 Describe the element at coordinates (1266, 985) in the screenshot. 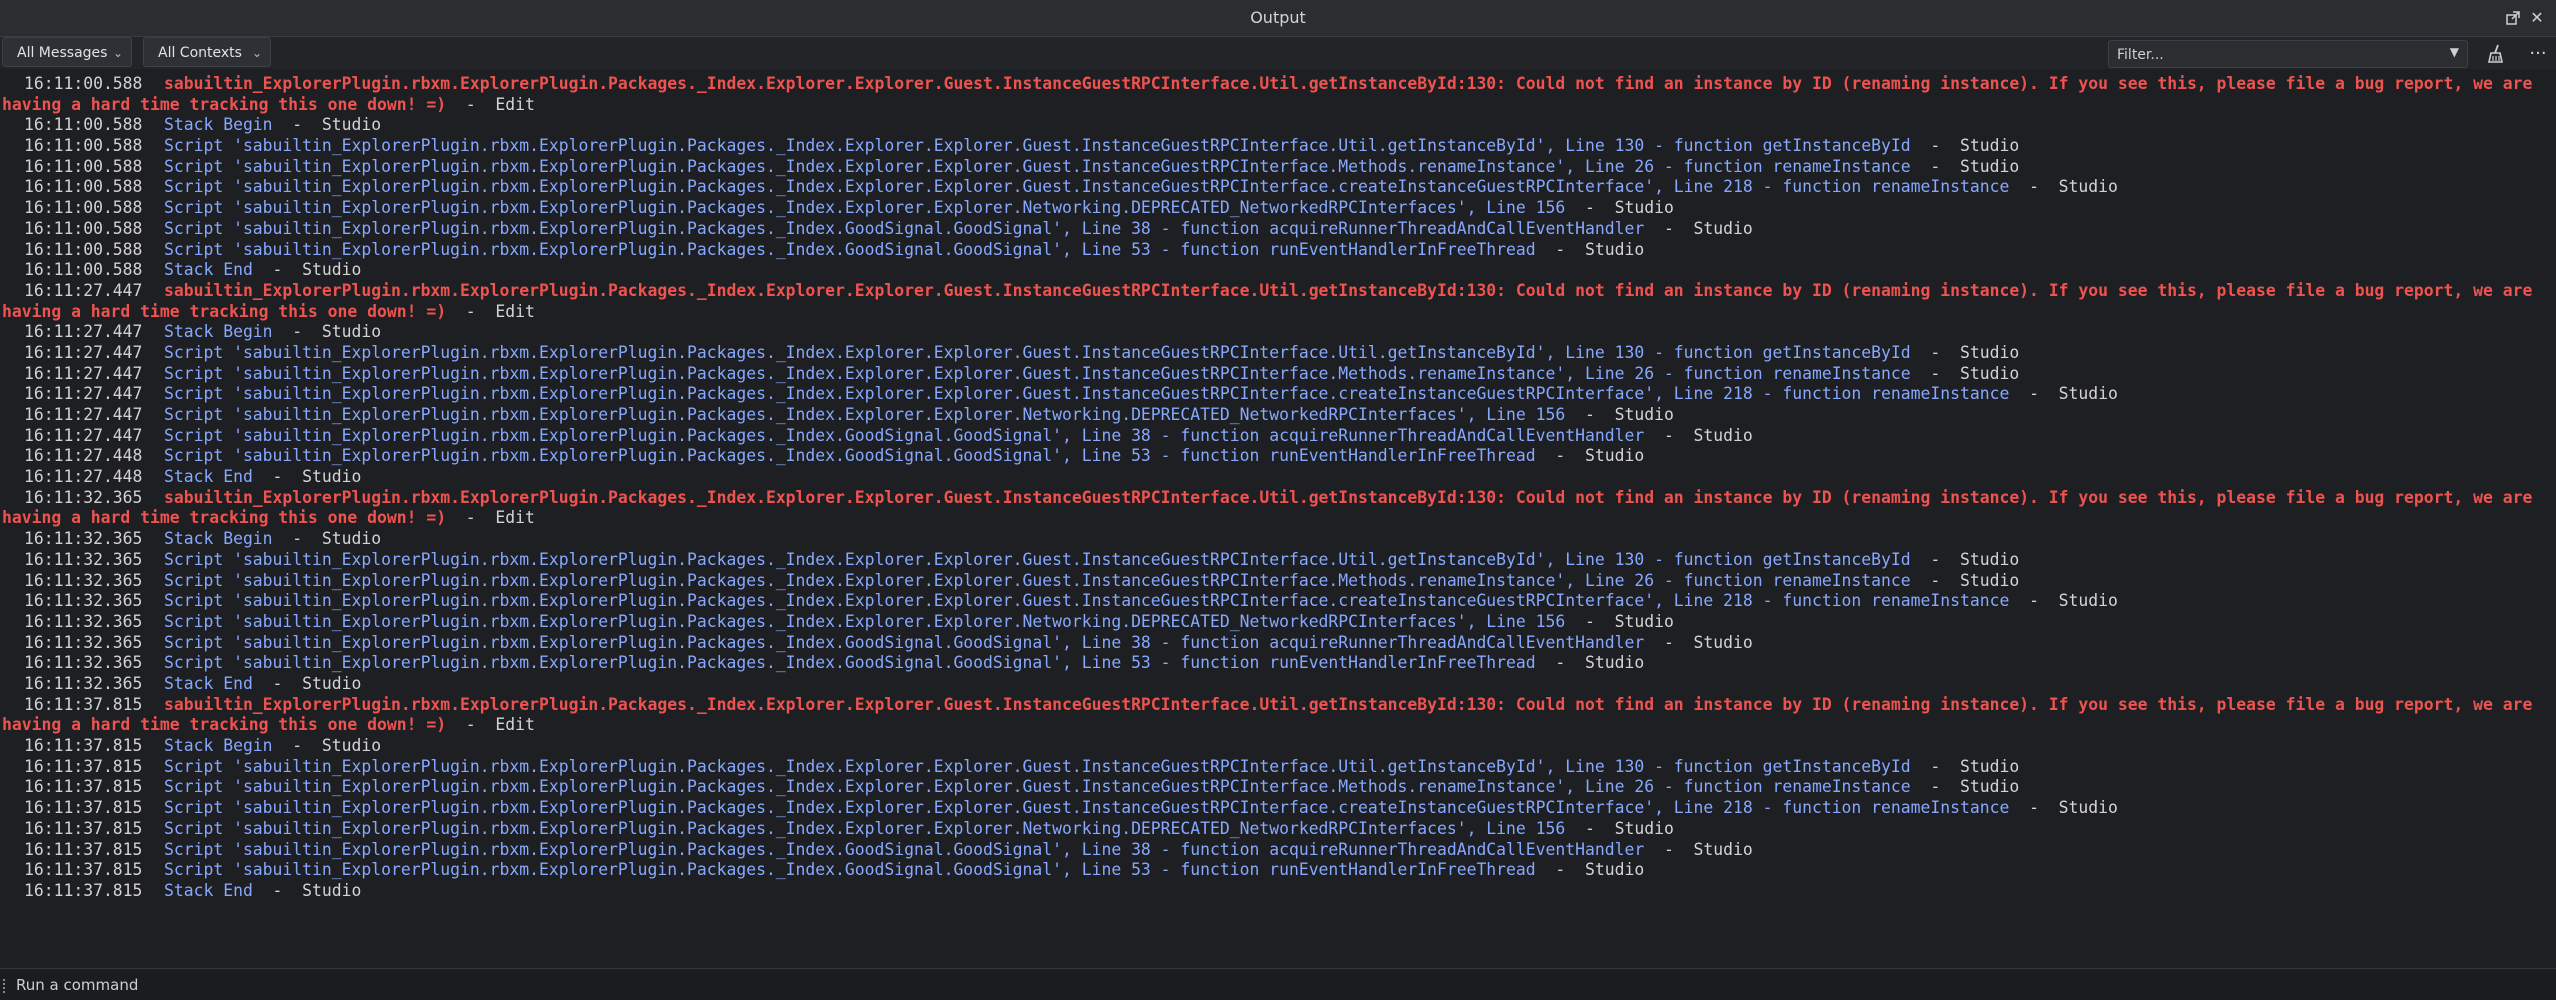

I see `command-input` at that location.